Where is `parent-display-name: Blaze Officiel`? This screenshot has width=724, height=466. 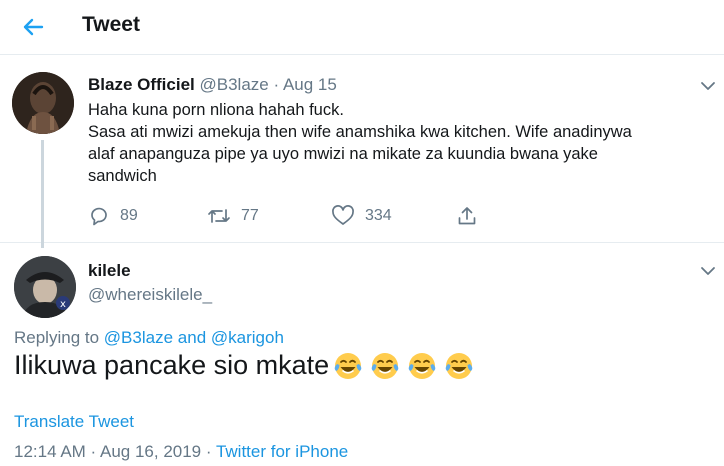 parent-display-name: Blaze Officiel is located at coordinates (141, 84).